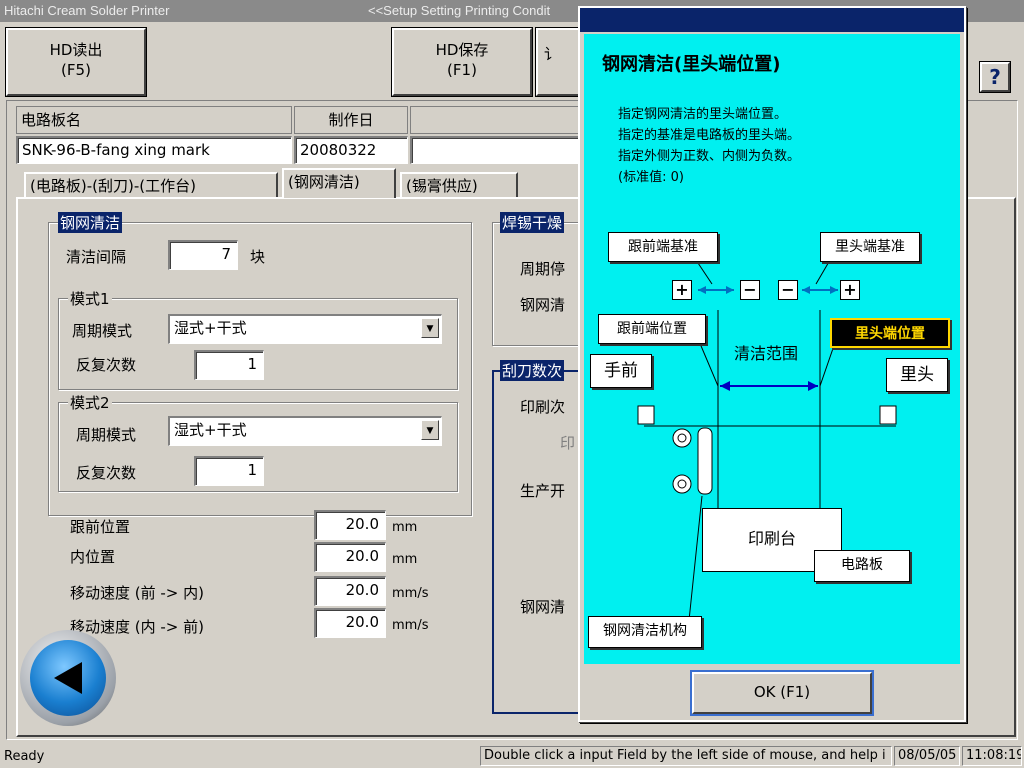 The image size is (1024, 768). Describe the element at coordinates (782, 693) in the screenshot. I see `ok-button: OK (F1)` at that location.